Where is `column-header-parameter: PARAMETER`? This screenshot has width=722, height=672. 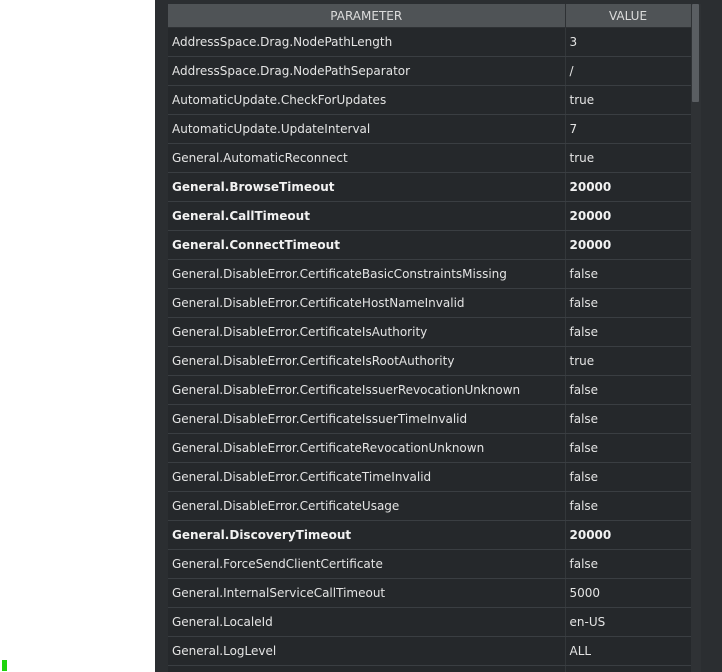
column-header-parameter: PARAMETER is located at coordinates (367, 16).